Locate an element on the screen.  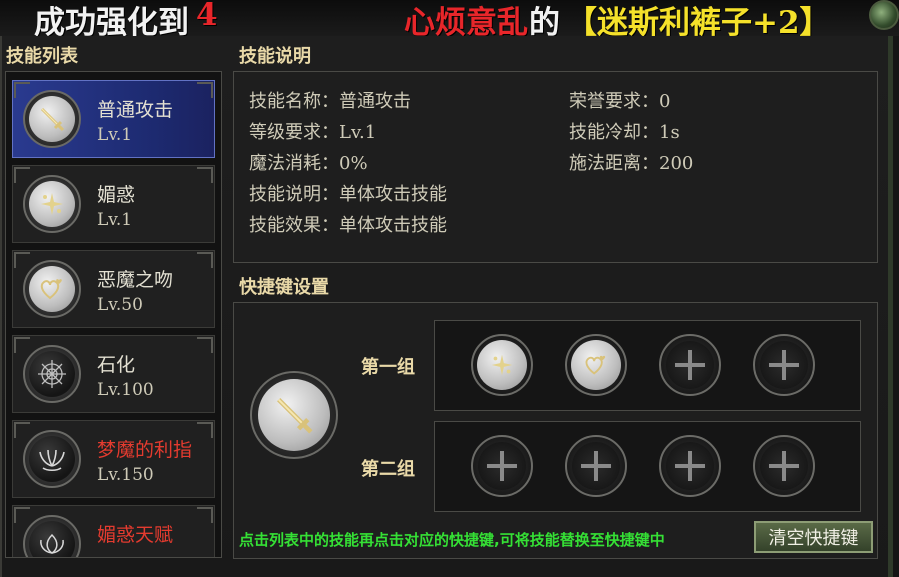
group2-label: 第二组 is located at coordinates (388, 469).